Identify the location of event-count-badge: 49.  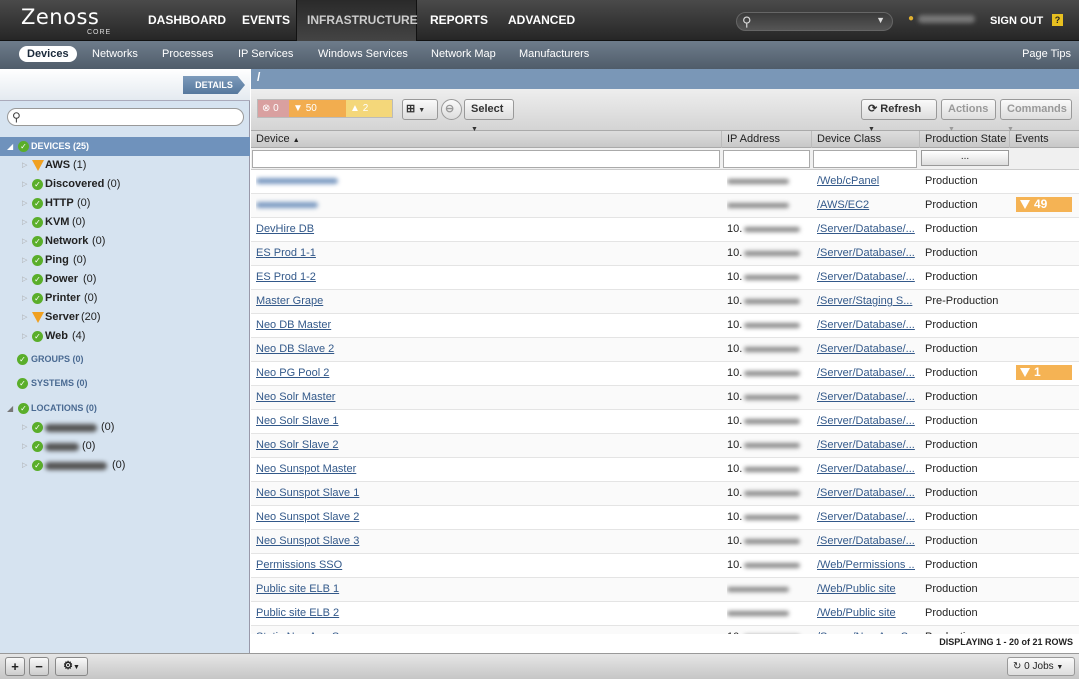
(1044, 204).